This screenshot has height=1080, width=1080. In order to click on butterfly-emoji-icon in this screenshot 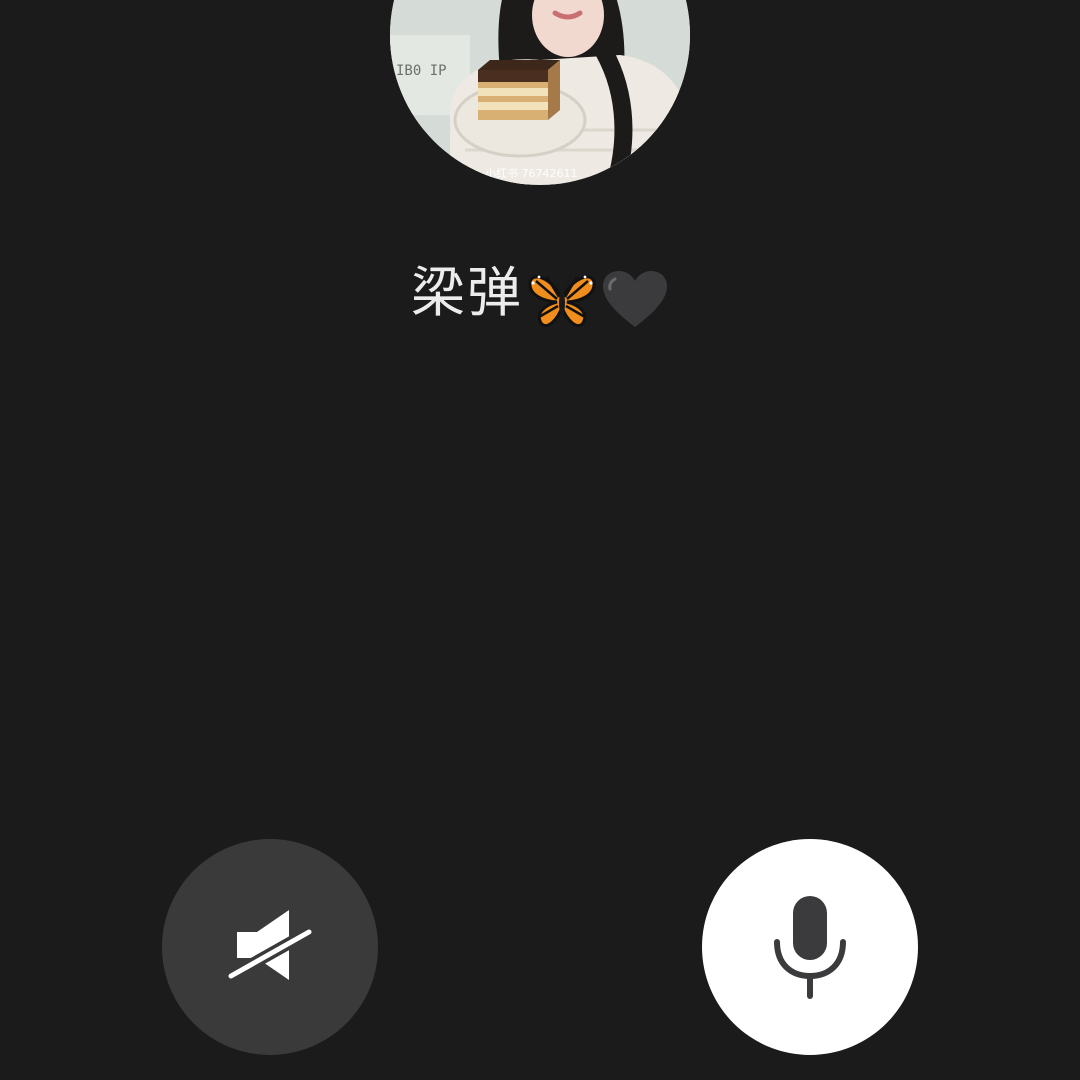, I will do `click(562, 296)`.